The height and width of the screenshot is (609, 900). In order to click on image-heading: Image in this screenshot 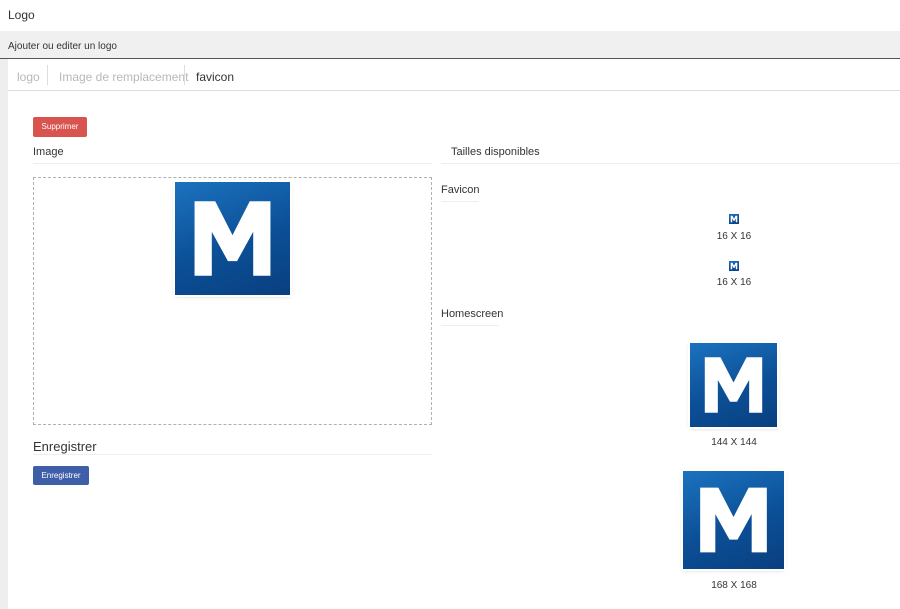, I will do `click(48, 152)`.